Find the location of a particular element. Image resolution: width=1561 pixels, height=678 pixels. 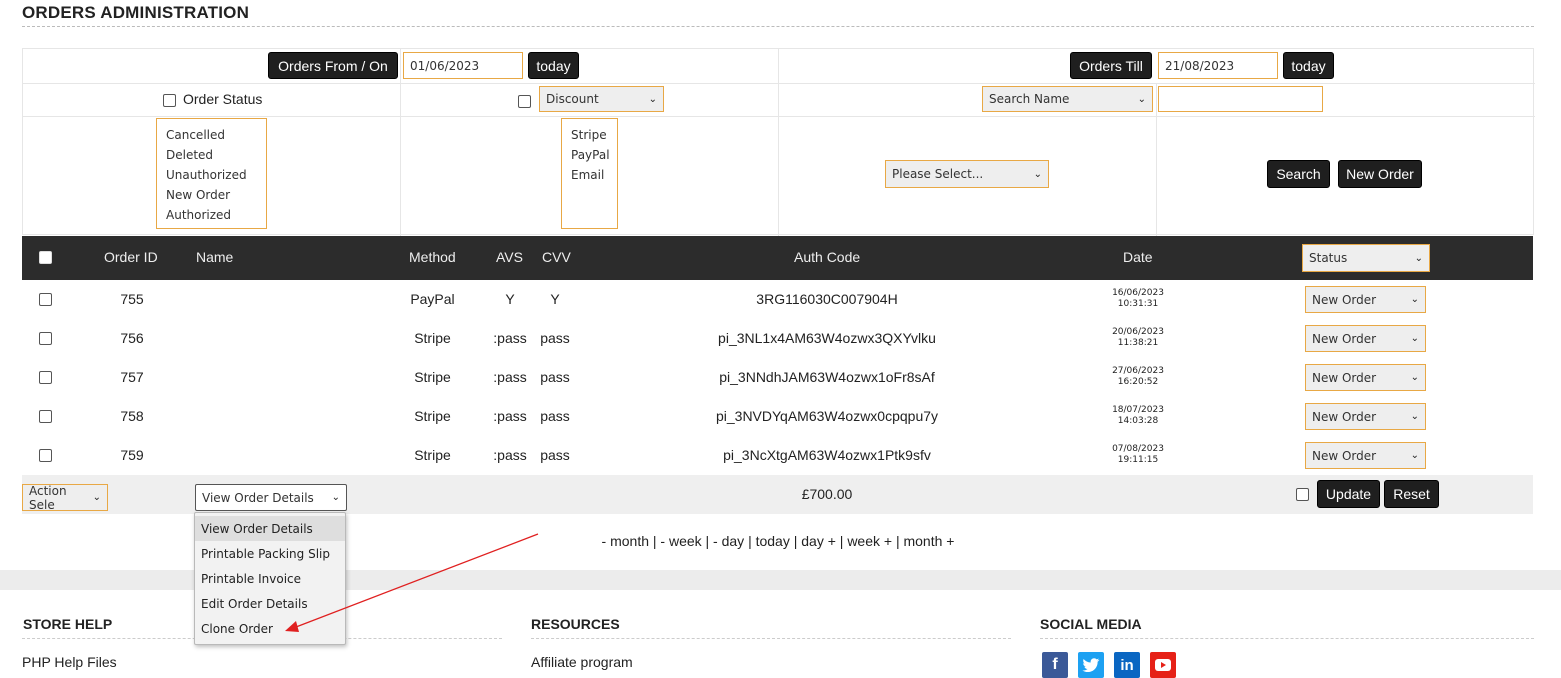

order-date: 18/07/2023 14:03:28 is located at coordinates (1138, 416).